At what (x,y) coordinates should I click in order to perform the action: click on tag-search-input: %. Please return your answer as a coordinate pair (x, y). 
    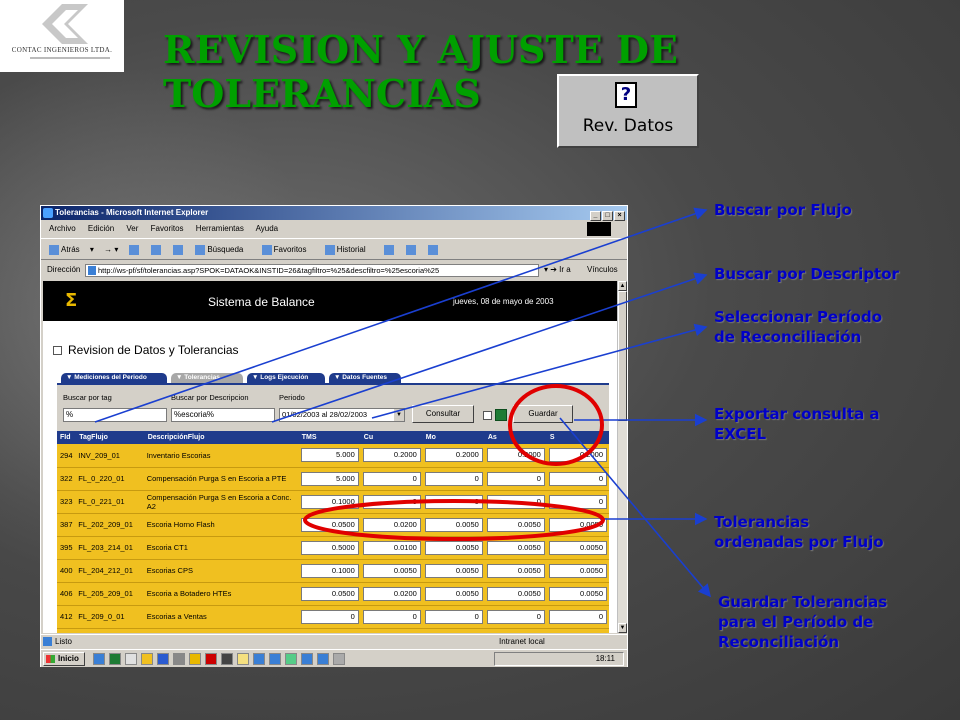
    Looking at the image, I should click on (115, 415).